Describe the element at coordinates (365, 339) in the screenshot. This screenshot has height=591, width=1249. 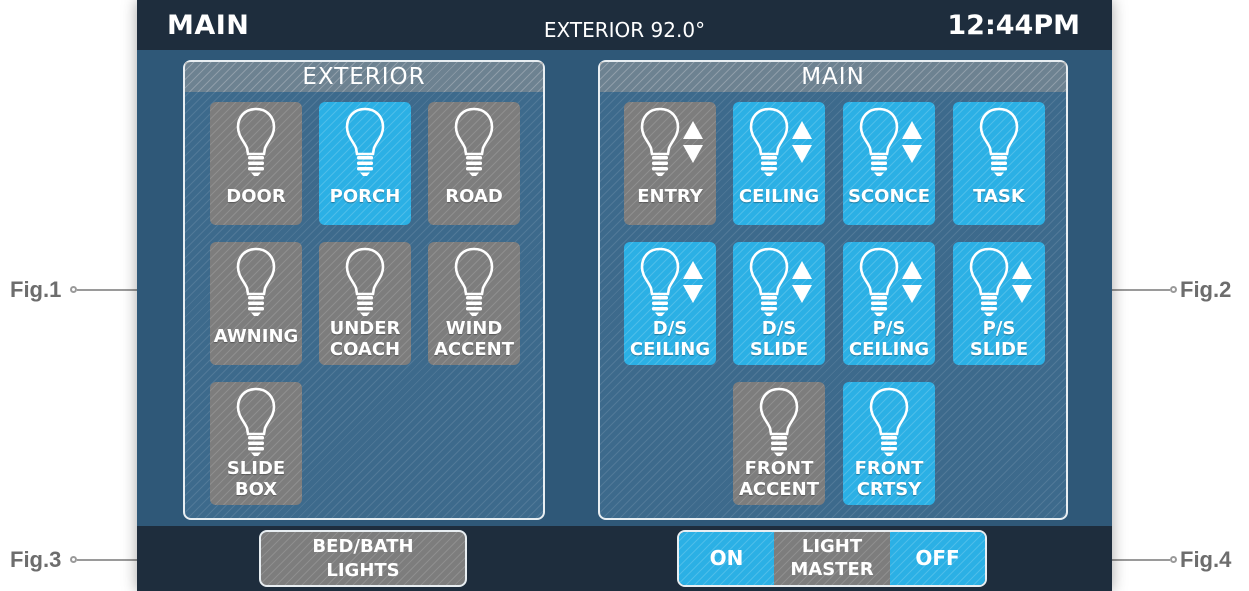
I see `tile-label: UNDER COACH` at that location.